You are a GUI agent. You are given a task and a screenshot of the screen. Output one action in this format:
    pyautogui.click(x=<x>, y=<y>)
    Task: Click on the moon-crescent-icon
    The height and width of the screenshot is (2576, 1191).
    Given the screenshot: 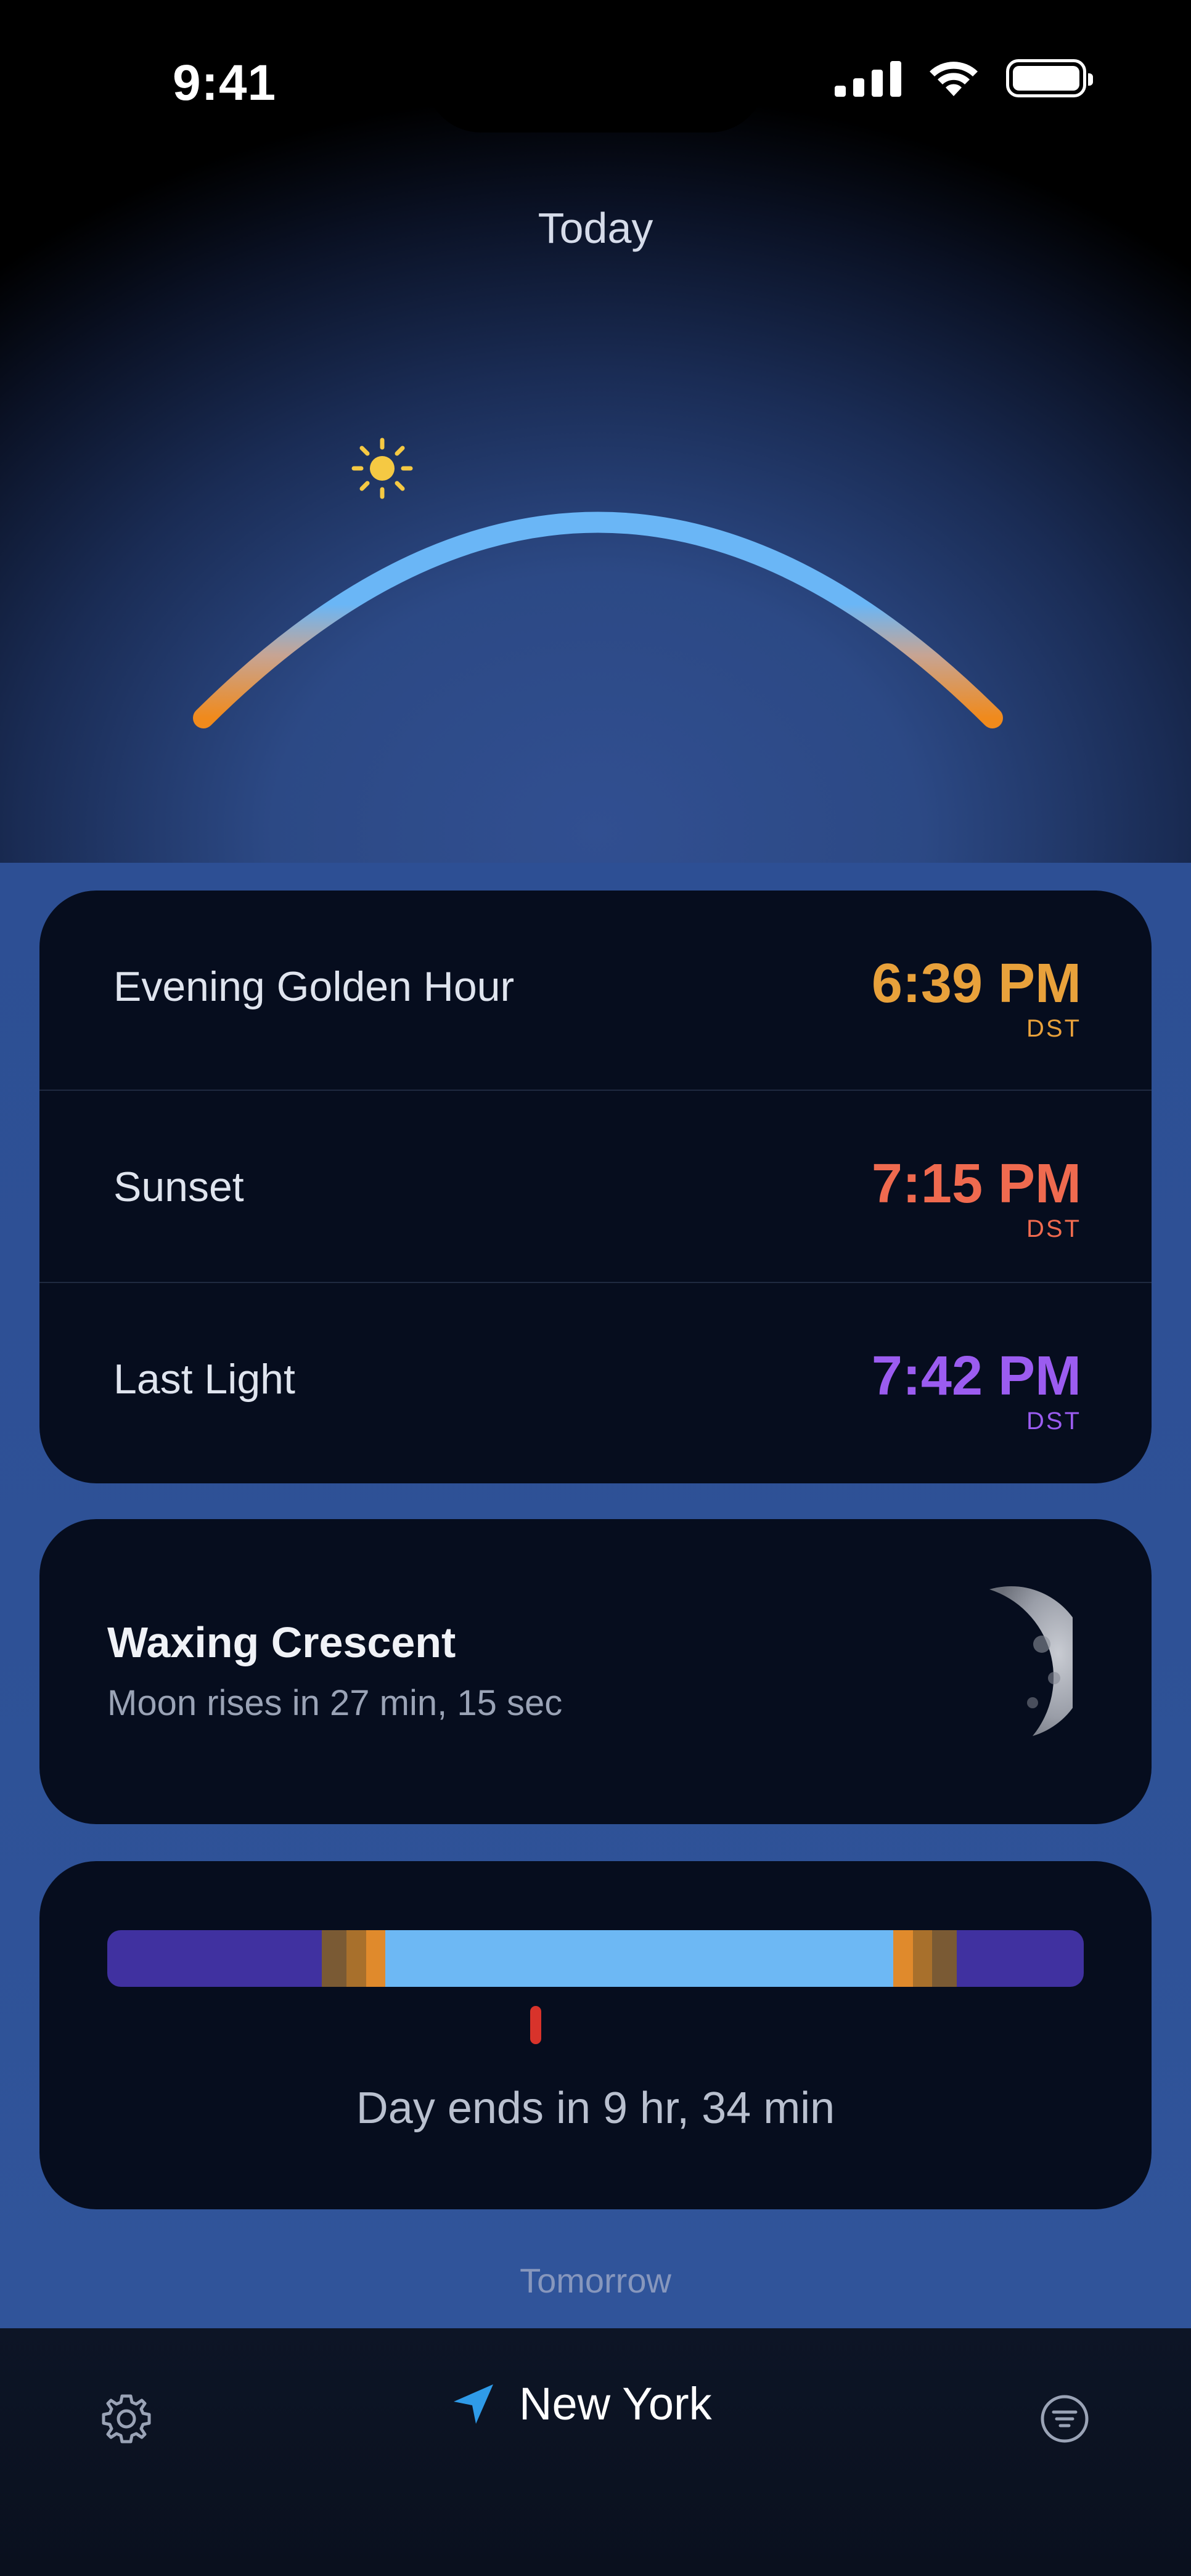 What is the action you would take?
    pyautogui.click(x=1031, y=1661)
    